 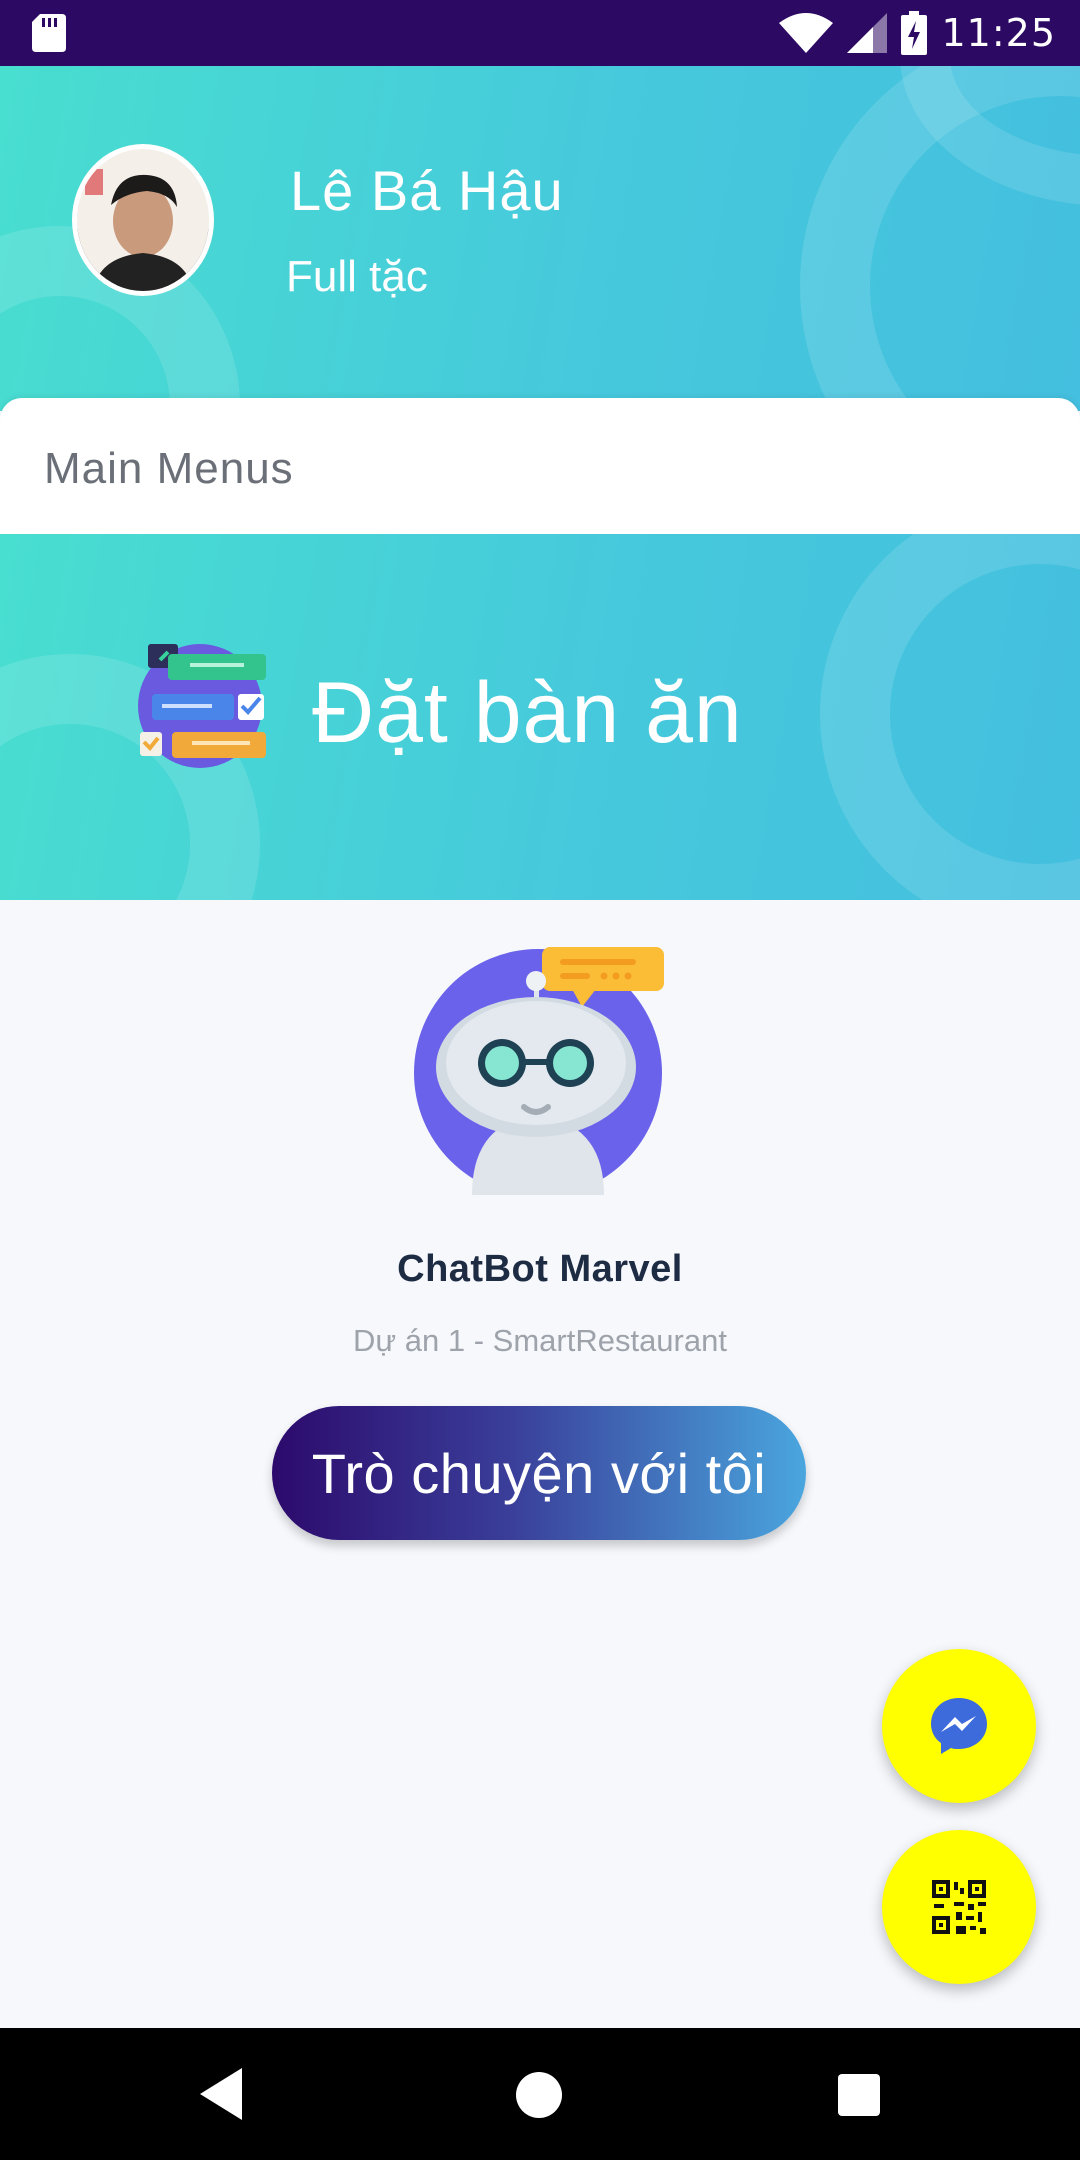 I want to click on booking-list-icon, so click(x=202, y=706).